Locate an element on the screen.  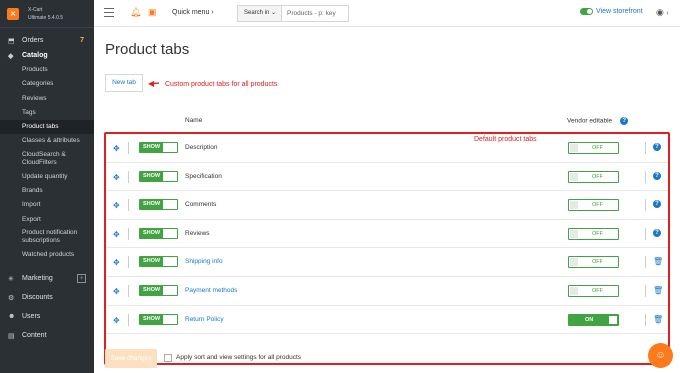
brand-version: Ultimate 5.4.0.5 is located at coordinates (46, 17).